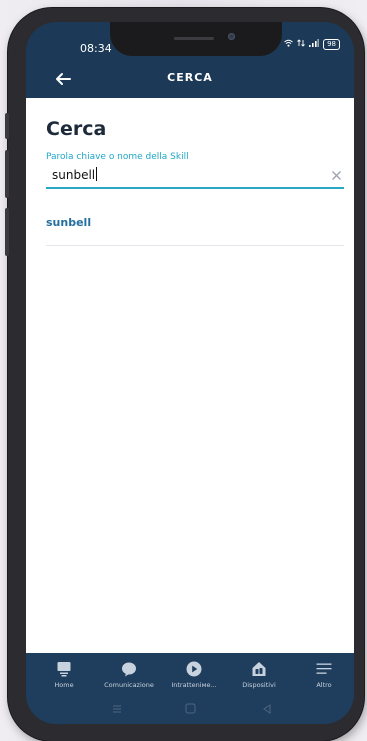 The image size is (367, 741). I want to click on battery-icon: 98, so click(331, 44).